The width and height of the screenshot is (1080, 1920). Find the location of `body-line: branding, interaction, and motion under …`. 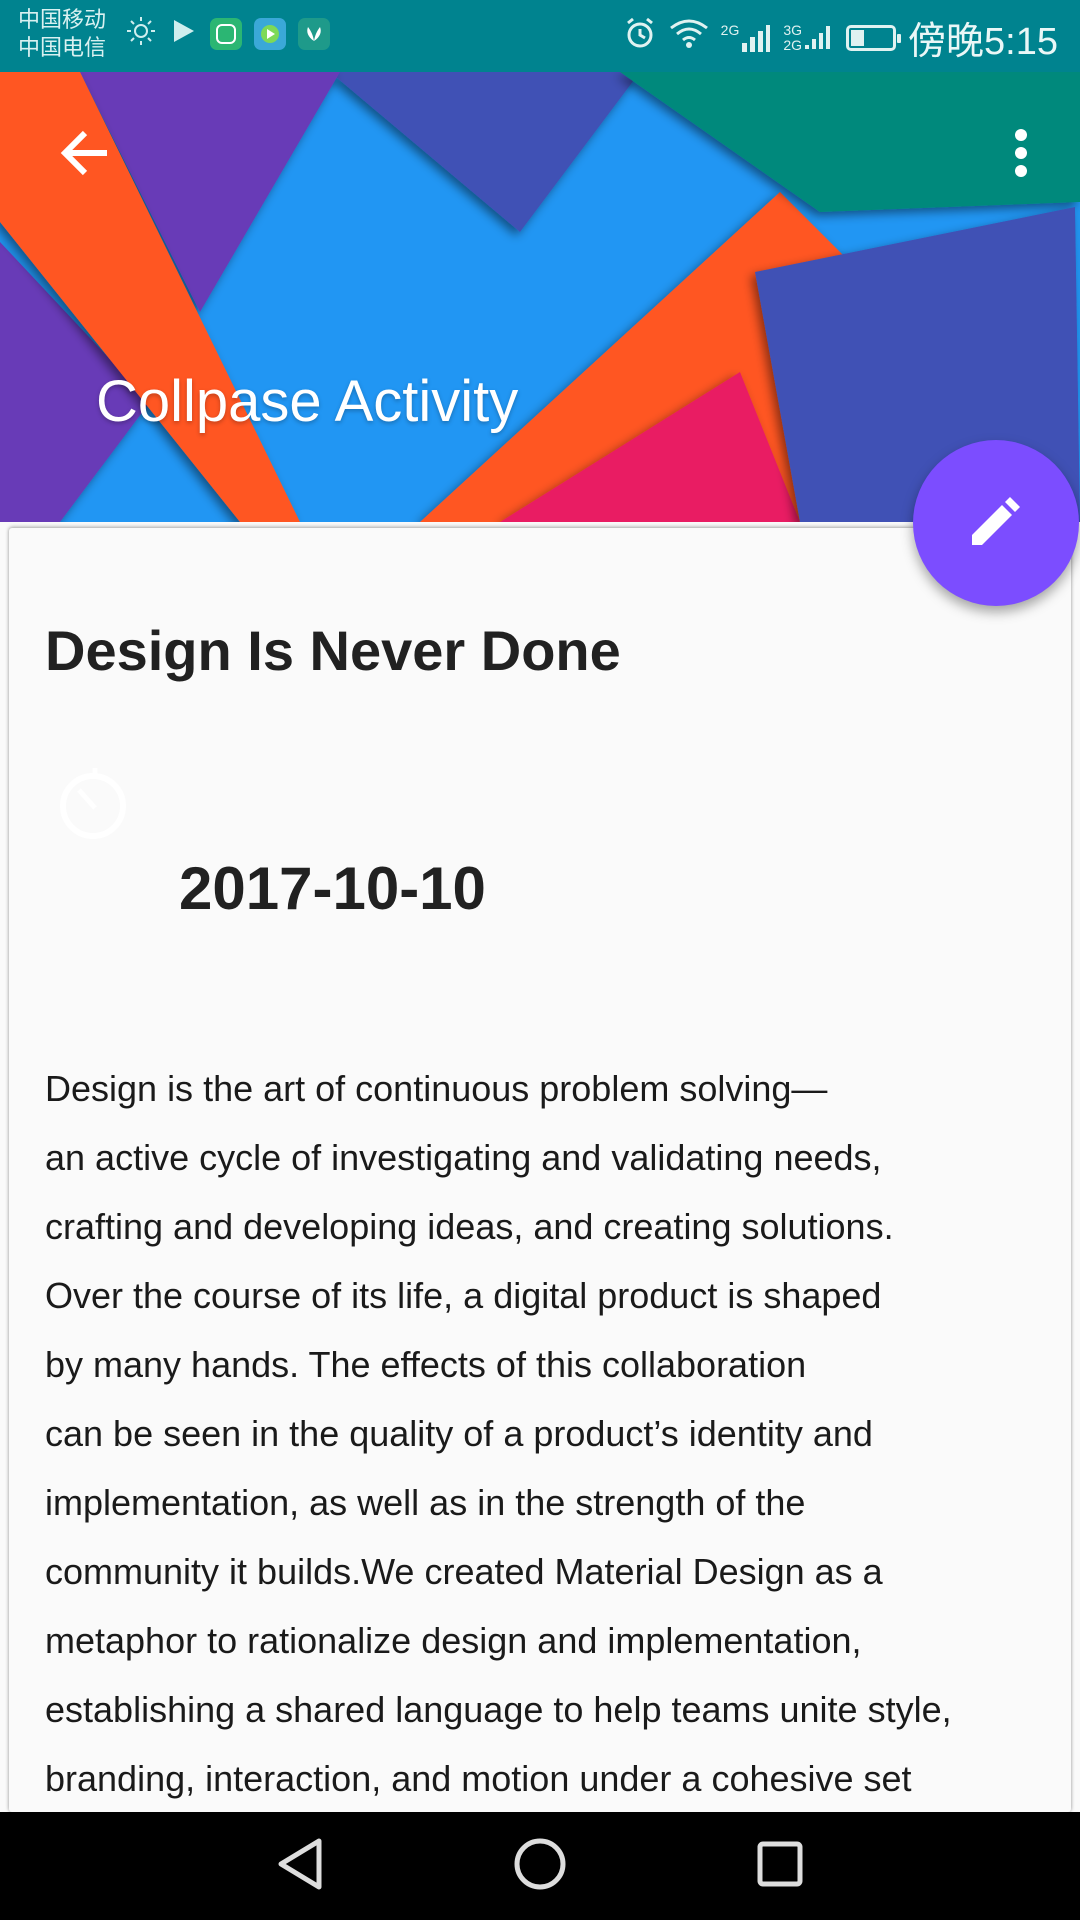

body-line: branding, interaction, and motion under … is located at coordinates (478, 1778).